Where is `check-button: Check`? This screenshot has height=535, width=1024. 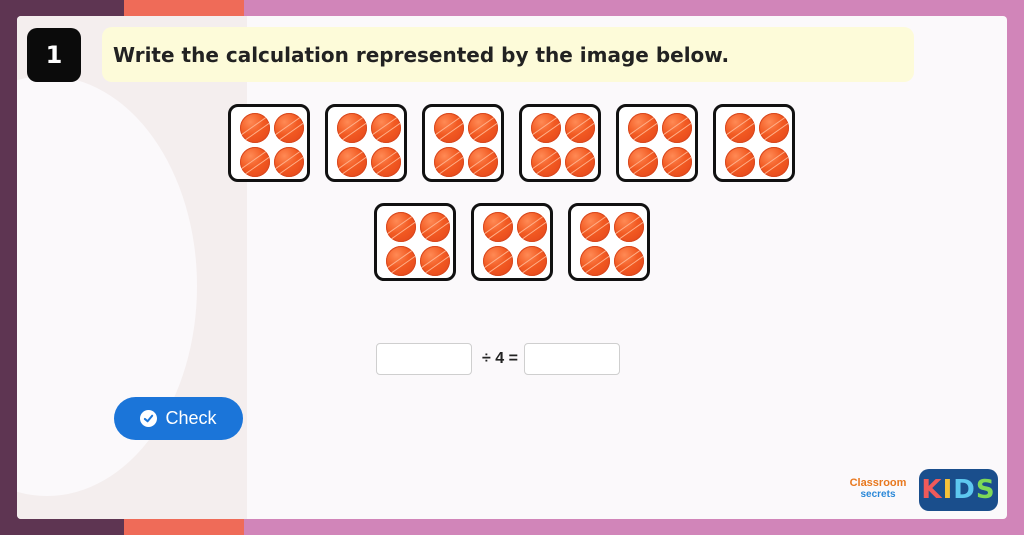 check-button: Check is located at coordinates (178, 418).